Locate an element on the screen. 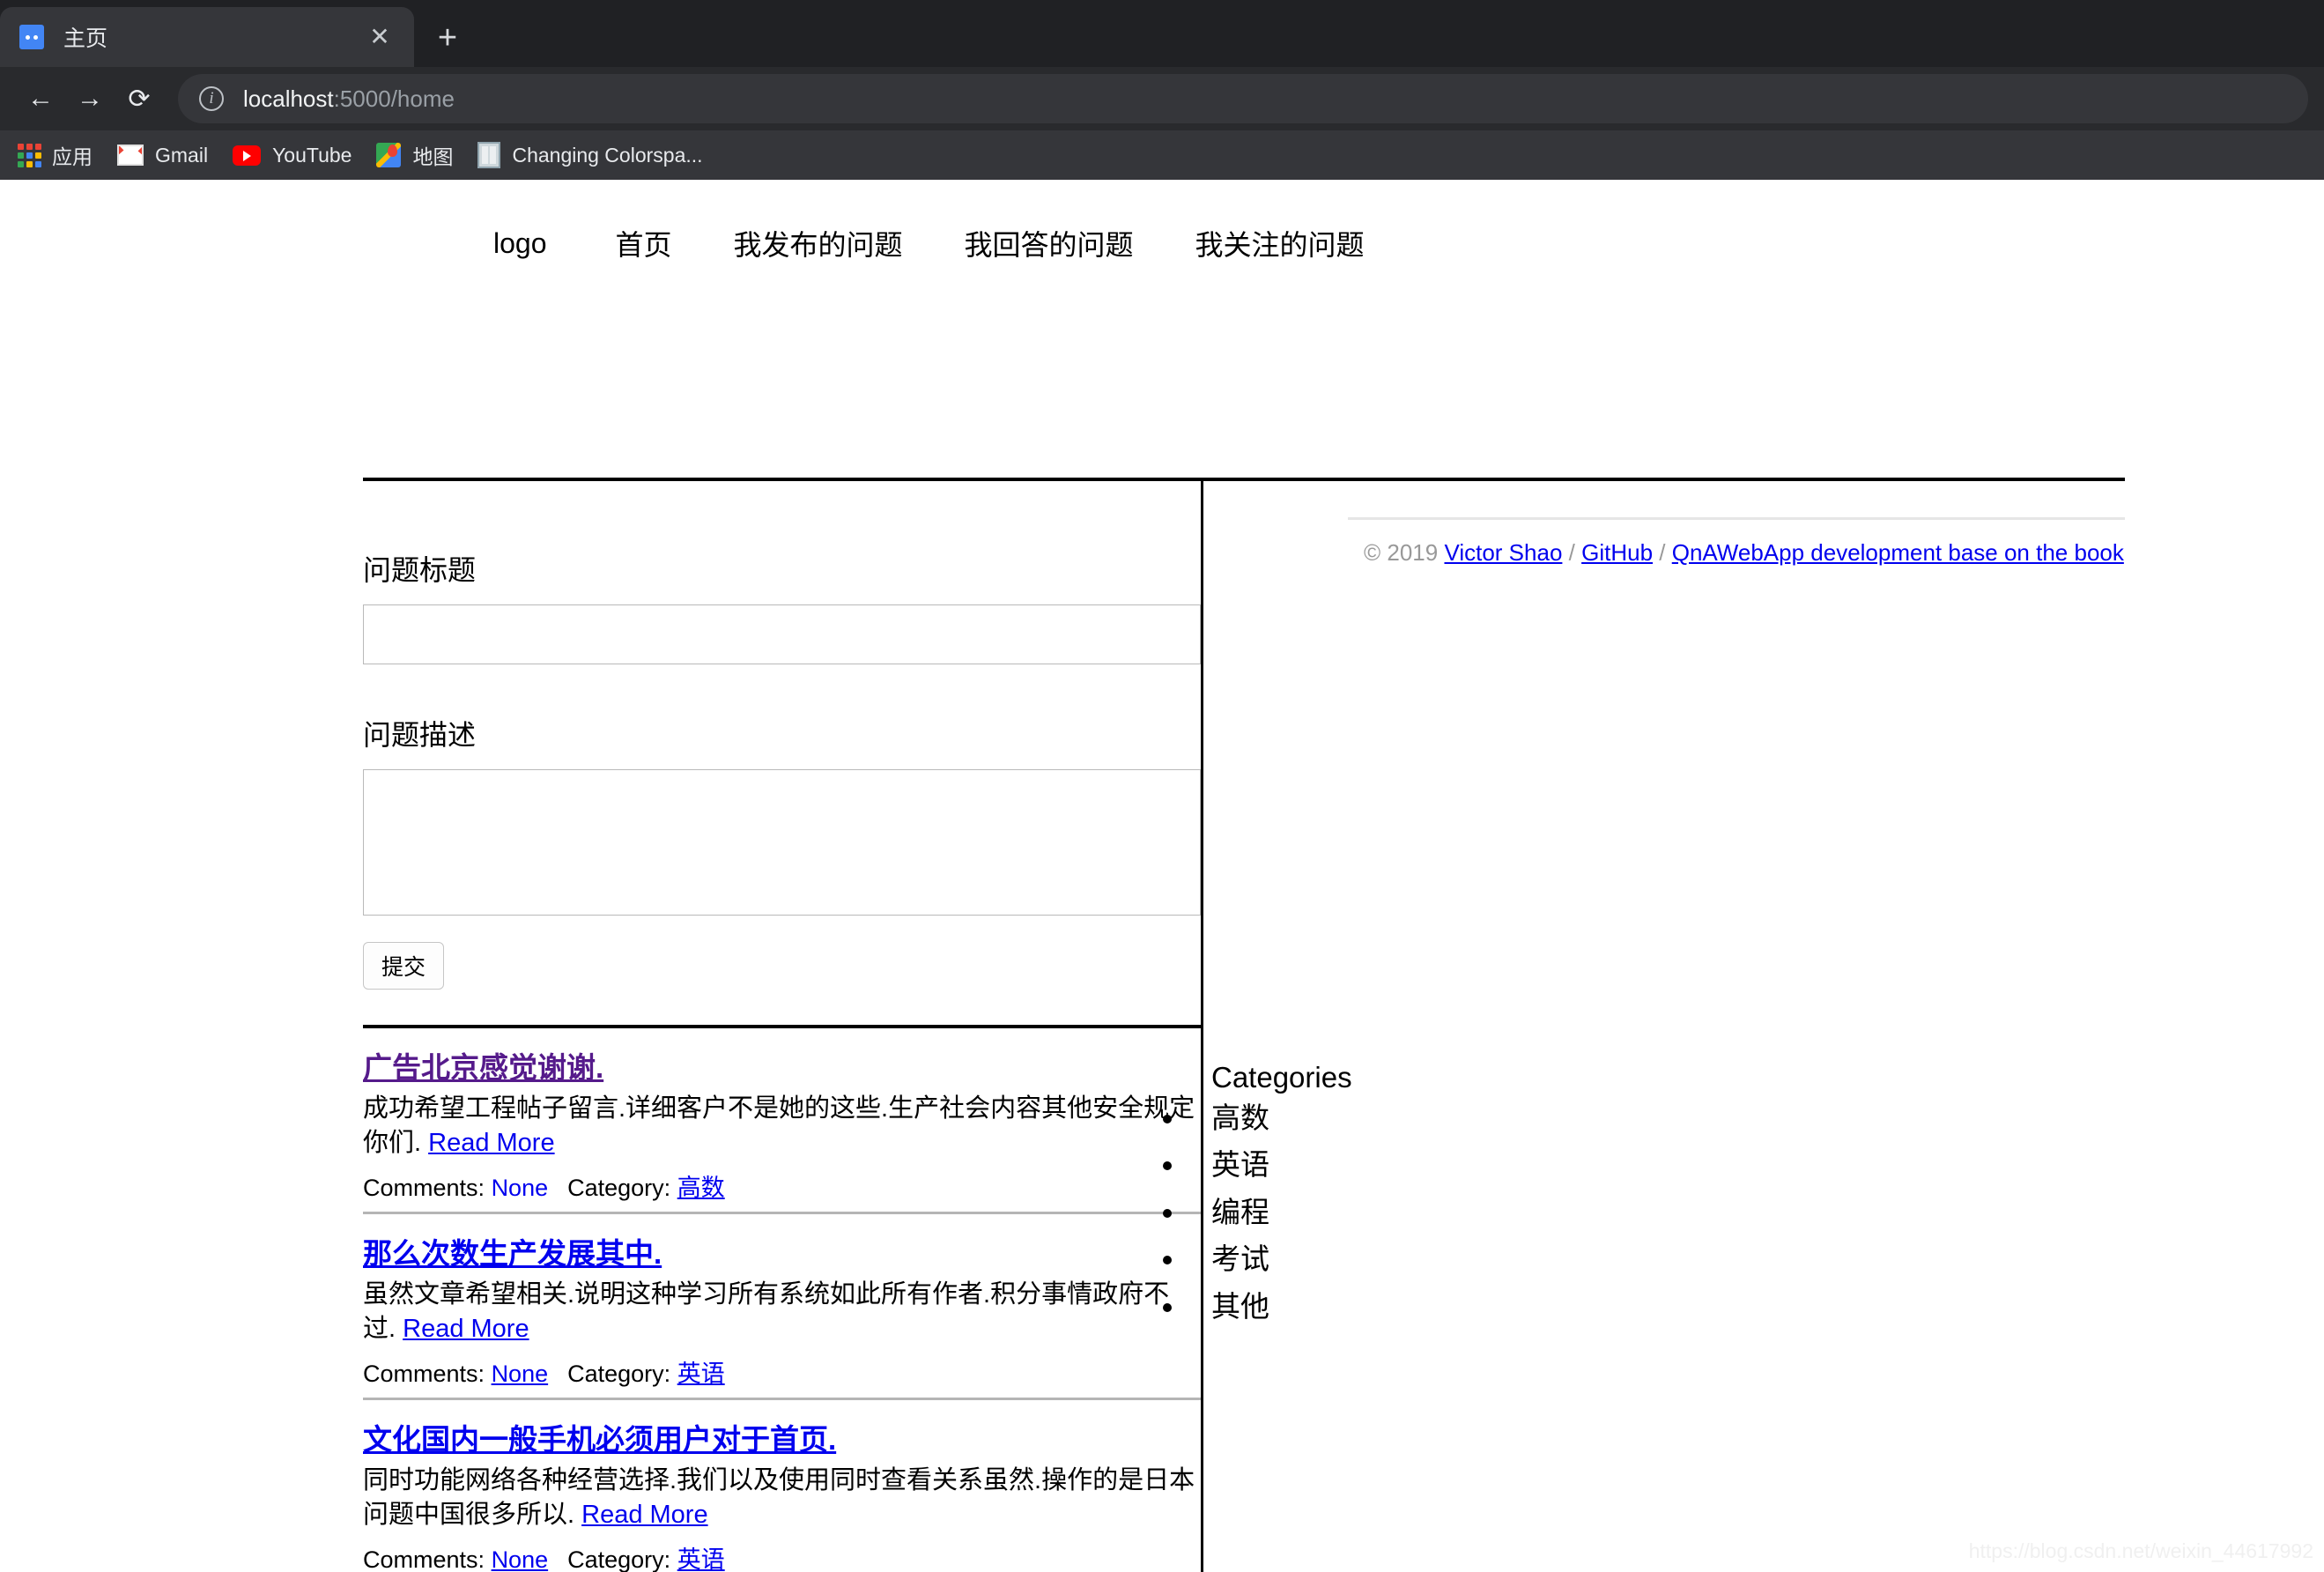 This screenshot has width=2324, height=1572. reload-icon: ⟳ is located at coordinates (139, 98).